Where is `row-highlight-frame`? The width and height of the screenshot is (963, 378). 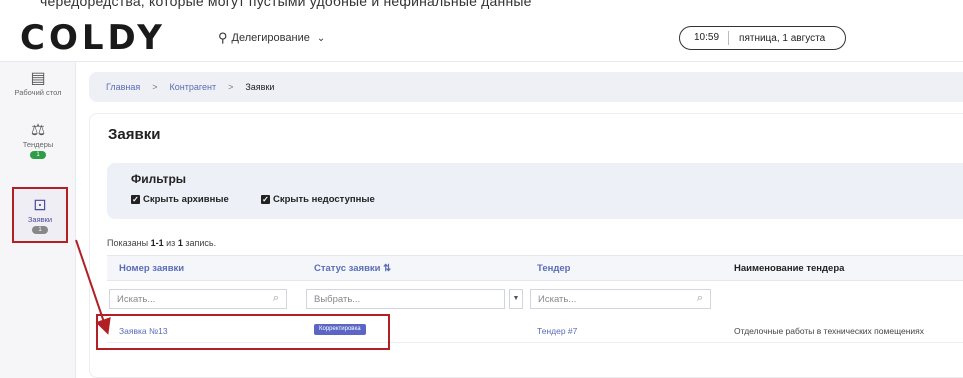
row-highlight-frame is located at coordinates (243, 332).